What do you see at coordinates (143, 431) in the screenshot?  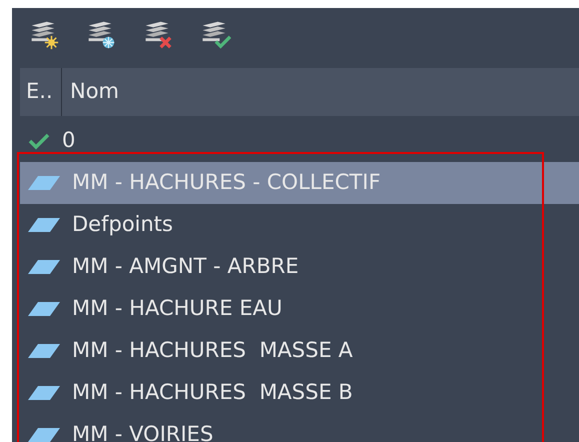 I see `layer-name: MM - VOIRIES` at bounding box center [143, 431].